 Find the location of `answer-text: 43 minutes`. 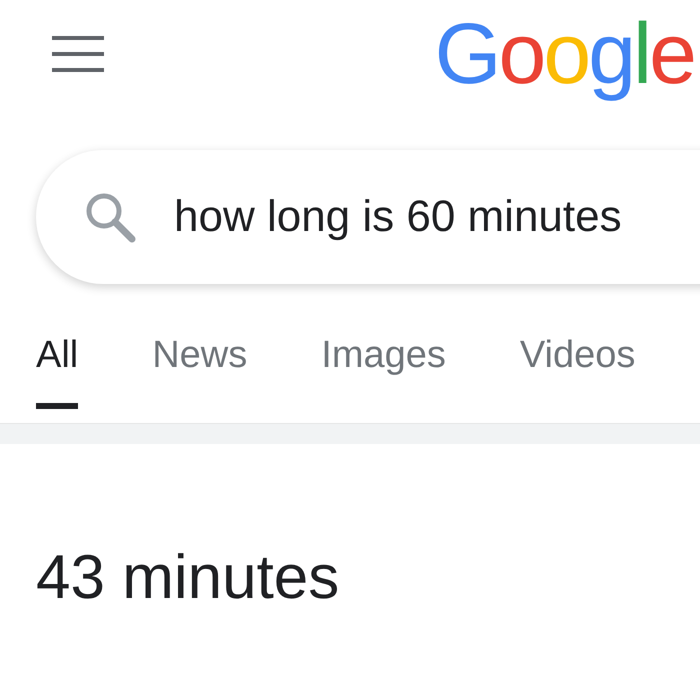

answer-text: 43 minutes is located at coordinates (188, 577).